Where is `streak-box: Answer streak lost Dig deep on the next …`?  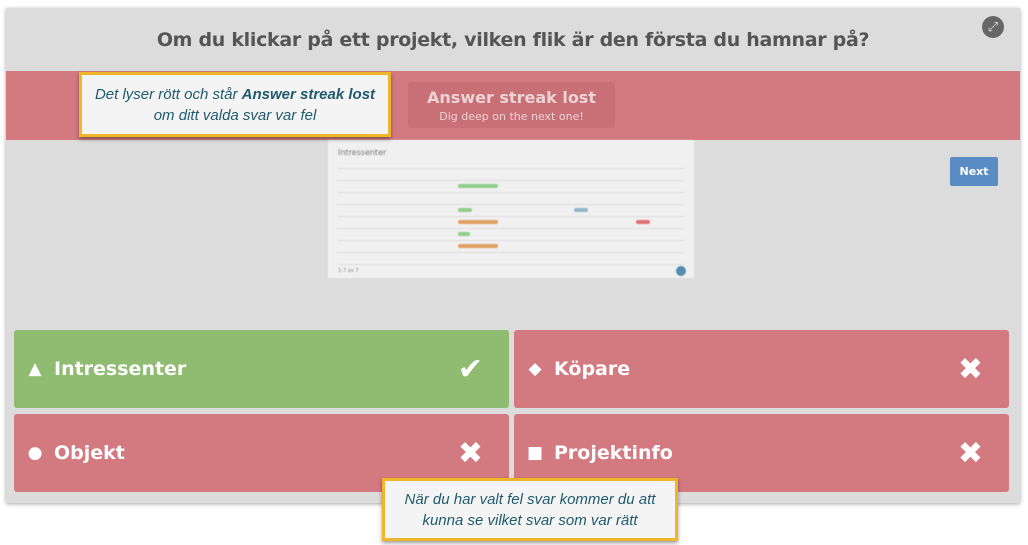
streak-box: Answer streak lost Dig deep on the next … is located at coordinates (511, 105).